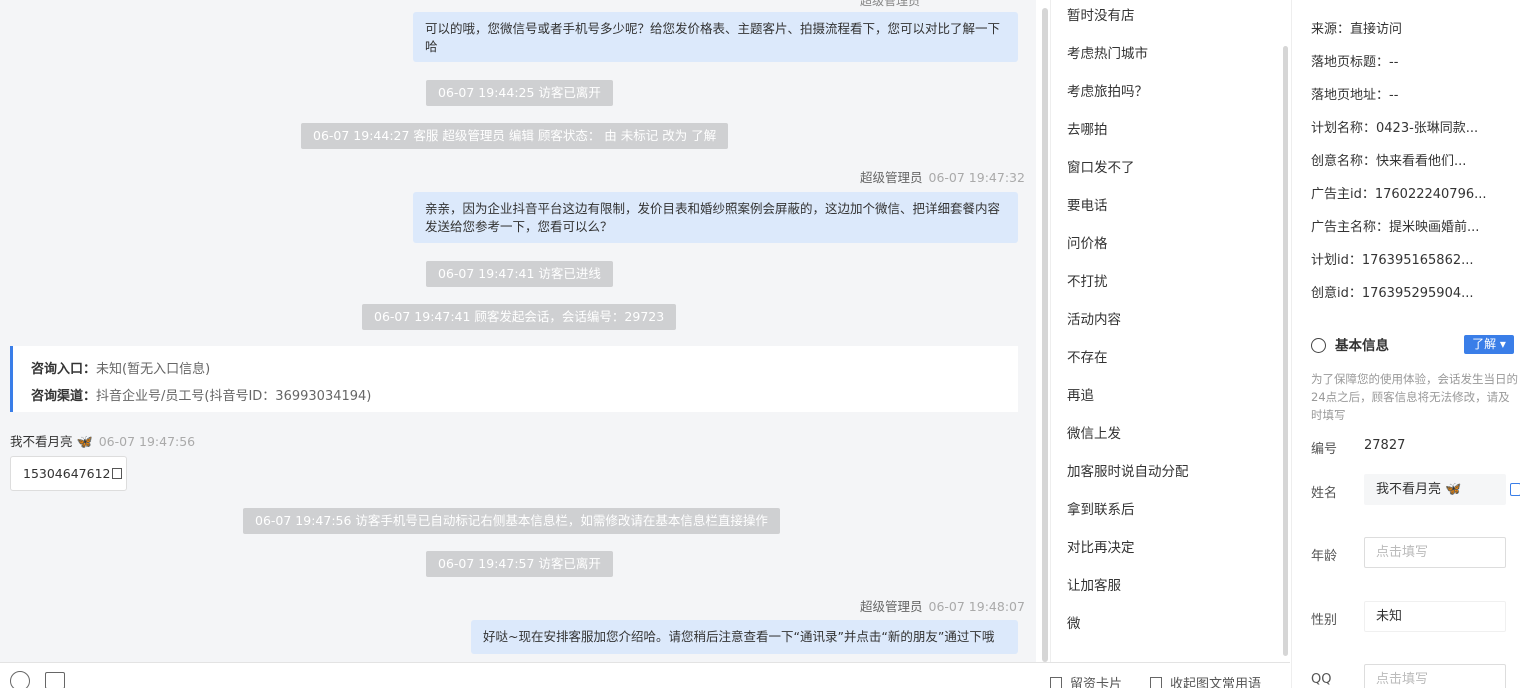 The width and height of the screenshot is (1520, 688). What do you see at coordinates (1357, 29) in the screenshot?
I see `source-field: 来源：直接访问` at bounding box center [1357, 29].